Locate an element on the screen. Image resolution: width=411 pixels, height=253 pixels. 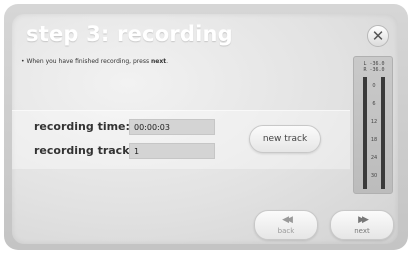
instruction-keyword: next is located at coordinates (158, 61).